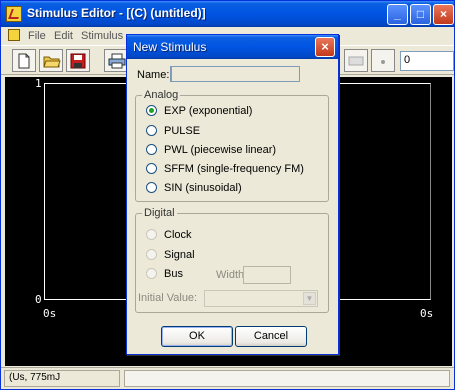 The image size is (455, 390). I want to click on initial-value-label: Initial Value:, so click(168, 298).